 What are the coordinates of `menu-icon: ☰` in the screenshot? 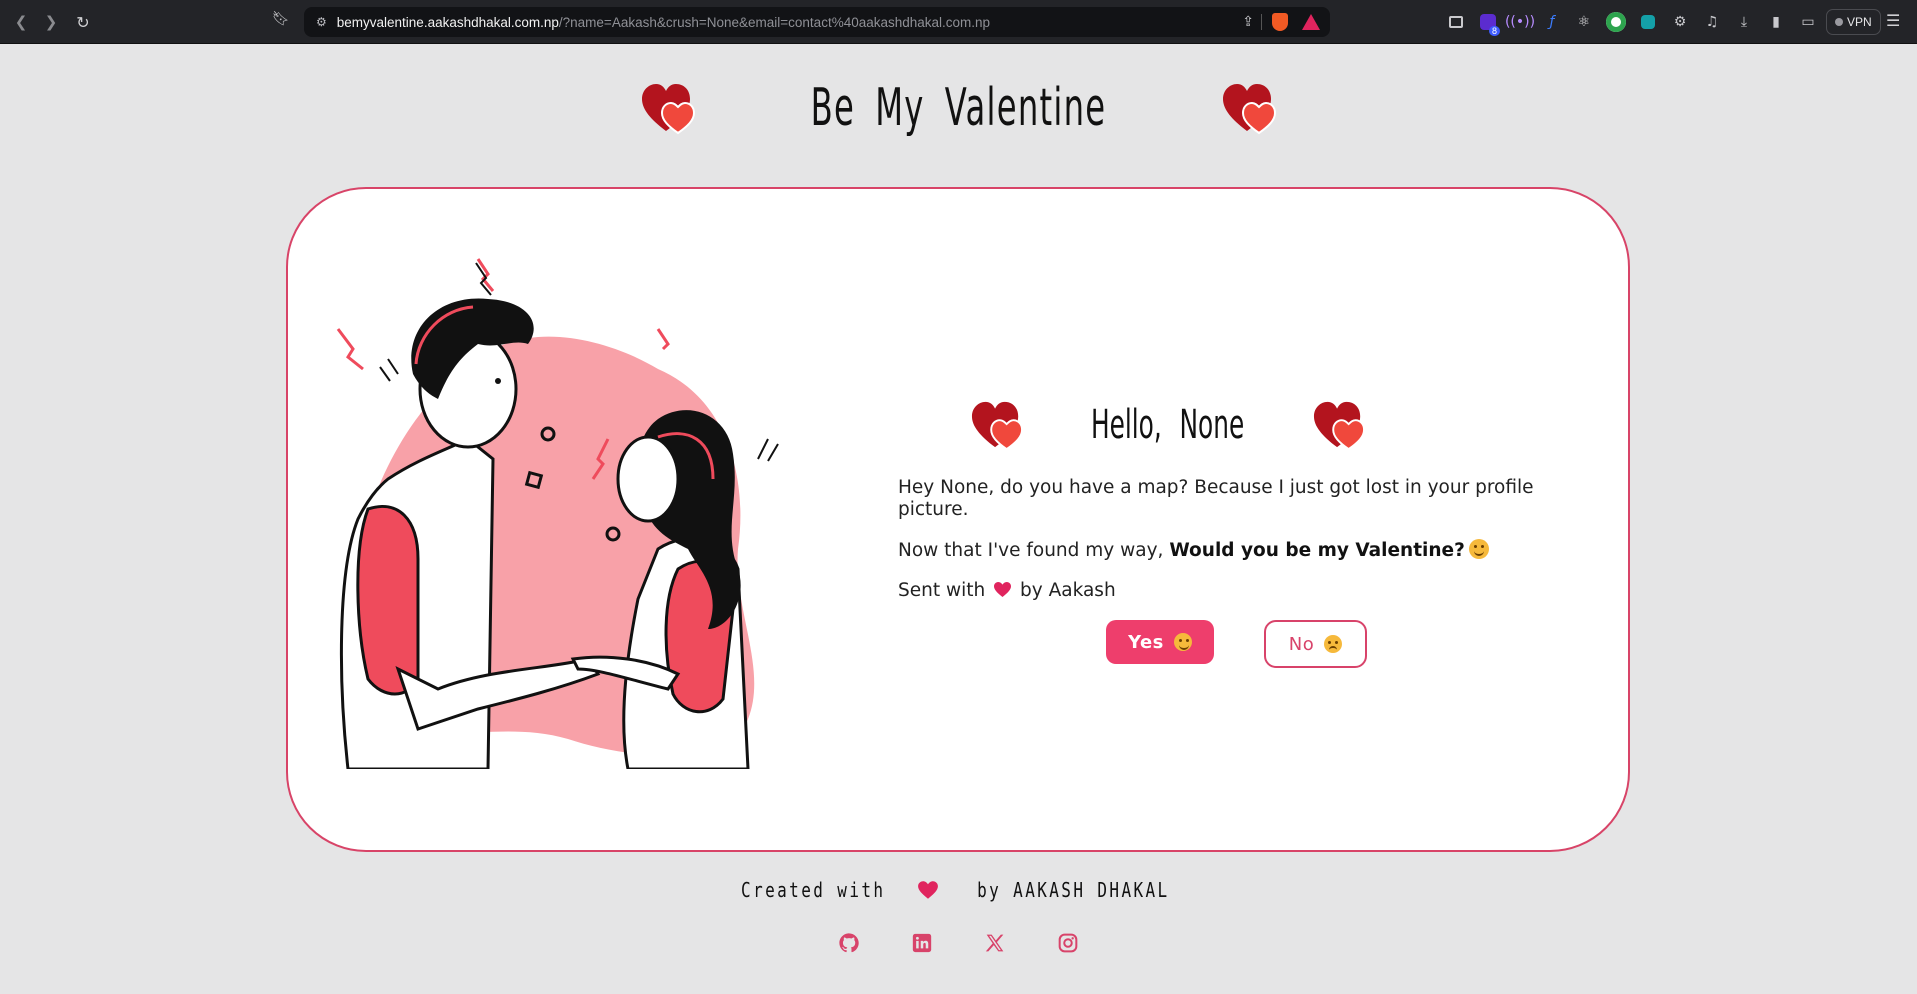 It's located at (1893, 20).